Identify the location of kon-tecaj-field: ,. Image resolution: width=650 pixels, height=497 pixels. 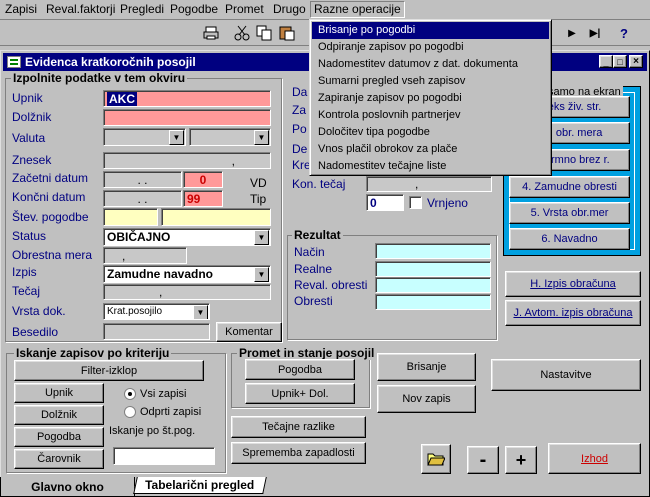
(429, 184).